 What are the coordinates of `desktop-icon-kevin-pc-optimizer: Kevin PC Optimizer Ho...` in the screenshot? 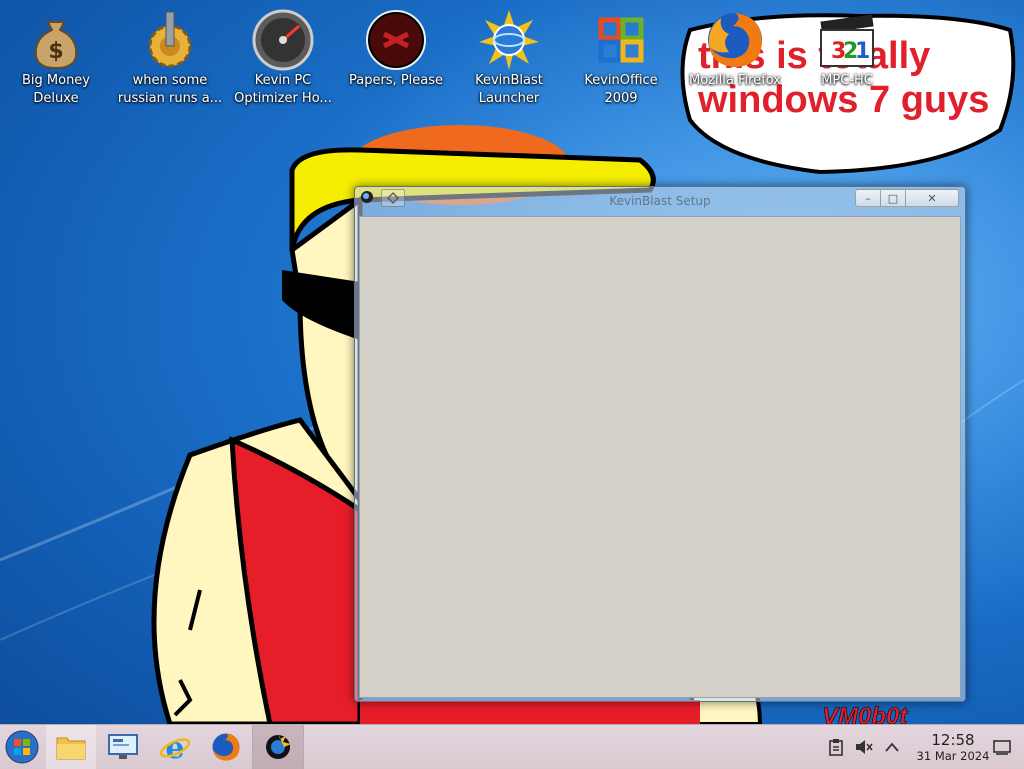 It's located at (283, 58).